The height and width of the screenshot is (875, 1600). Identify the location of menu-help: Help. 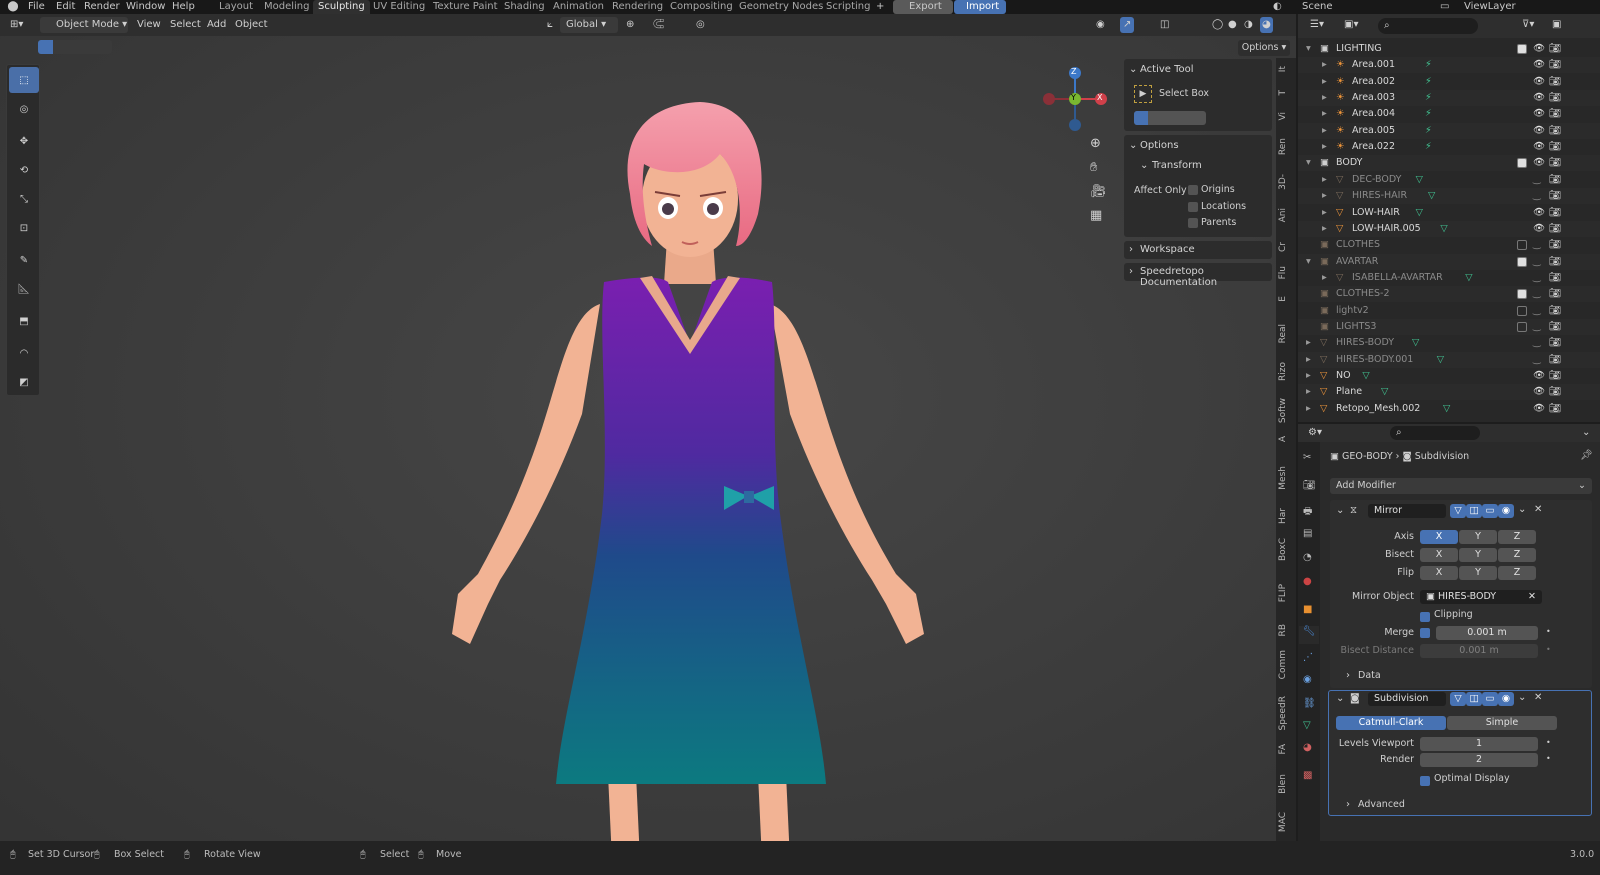
(183, 7).